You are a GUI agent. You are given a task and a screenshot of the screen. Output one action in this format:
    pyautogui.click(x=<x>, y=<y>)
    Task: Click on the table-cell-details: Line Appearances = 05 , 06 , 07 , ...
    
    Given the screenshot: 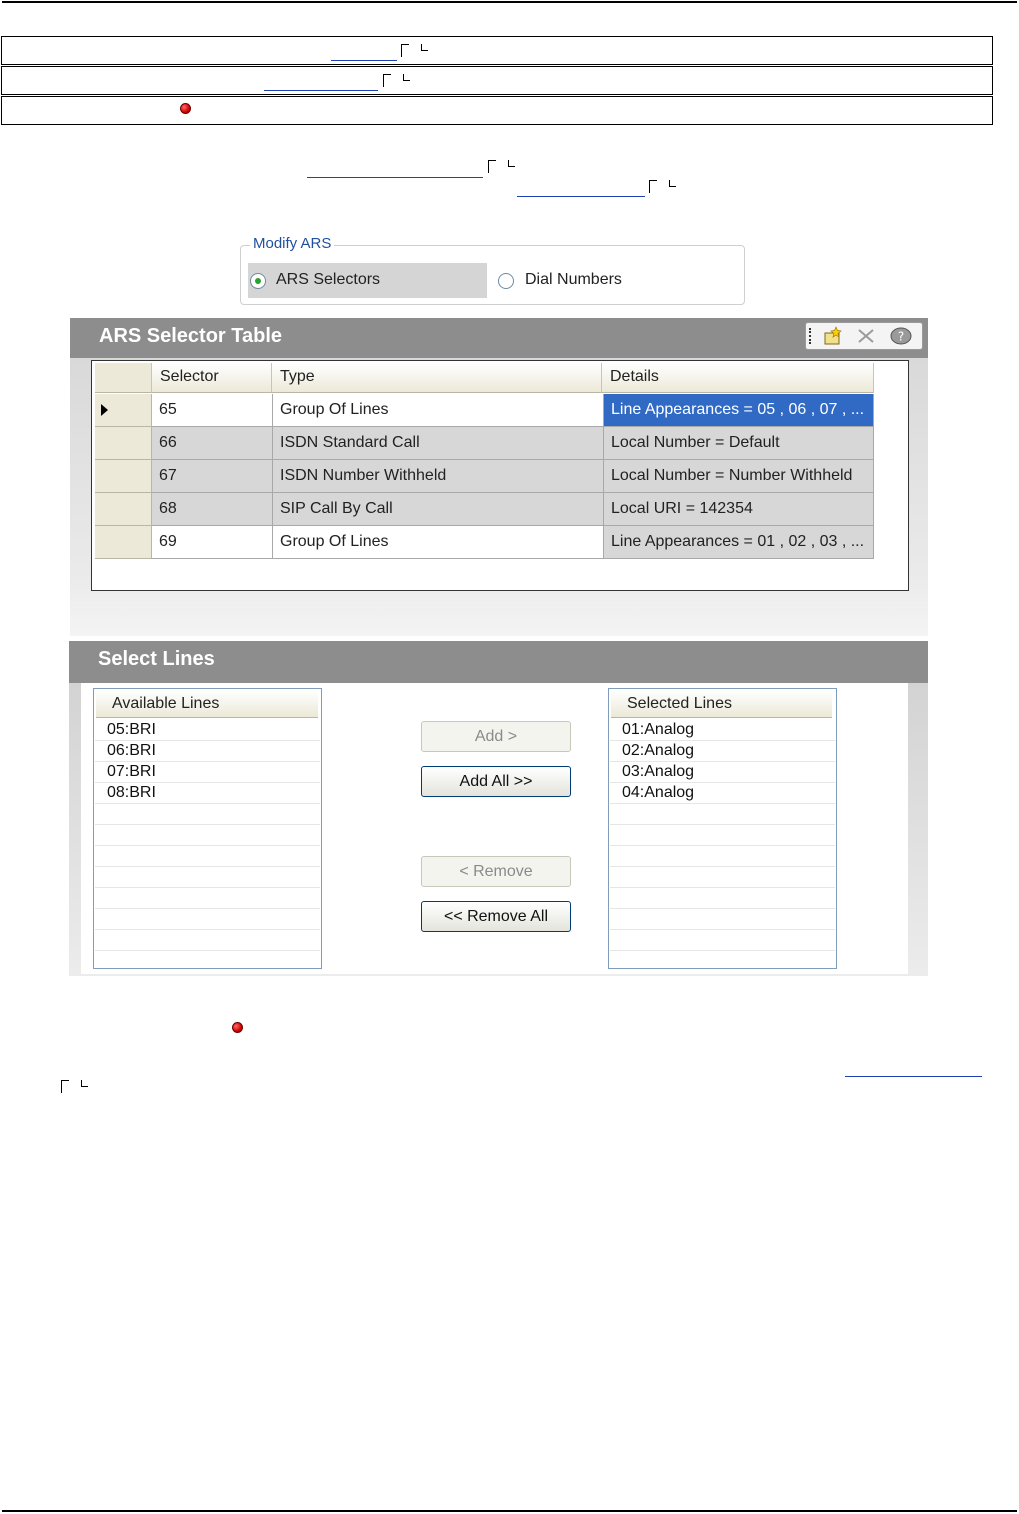 What is the action you would take?
    pyautogui.click(x=739, y=410)
    